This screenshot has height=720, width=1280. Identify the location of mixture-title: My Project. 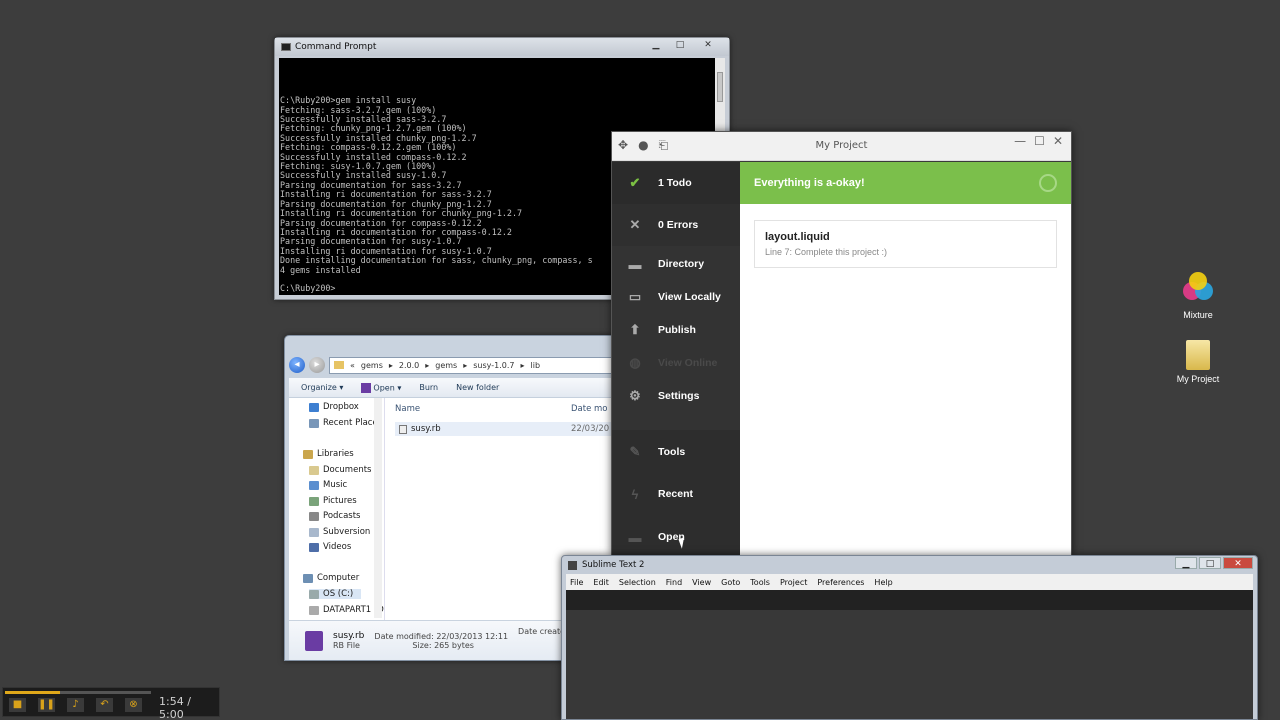
(841, 145).